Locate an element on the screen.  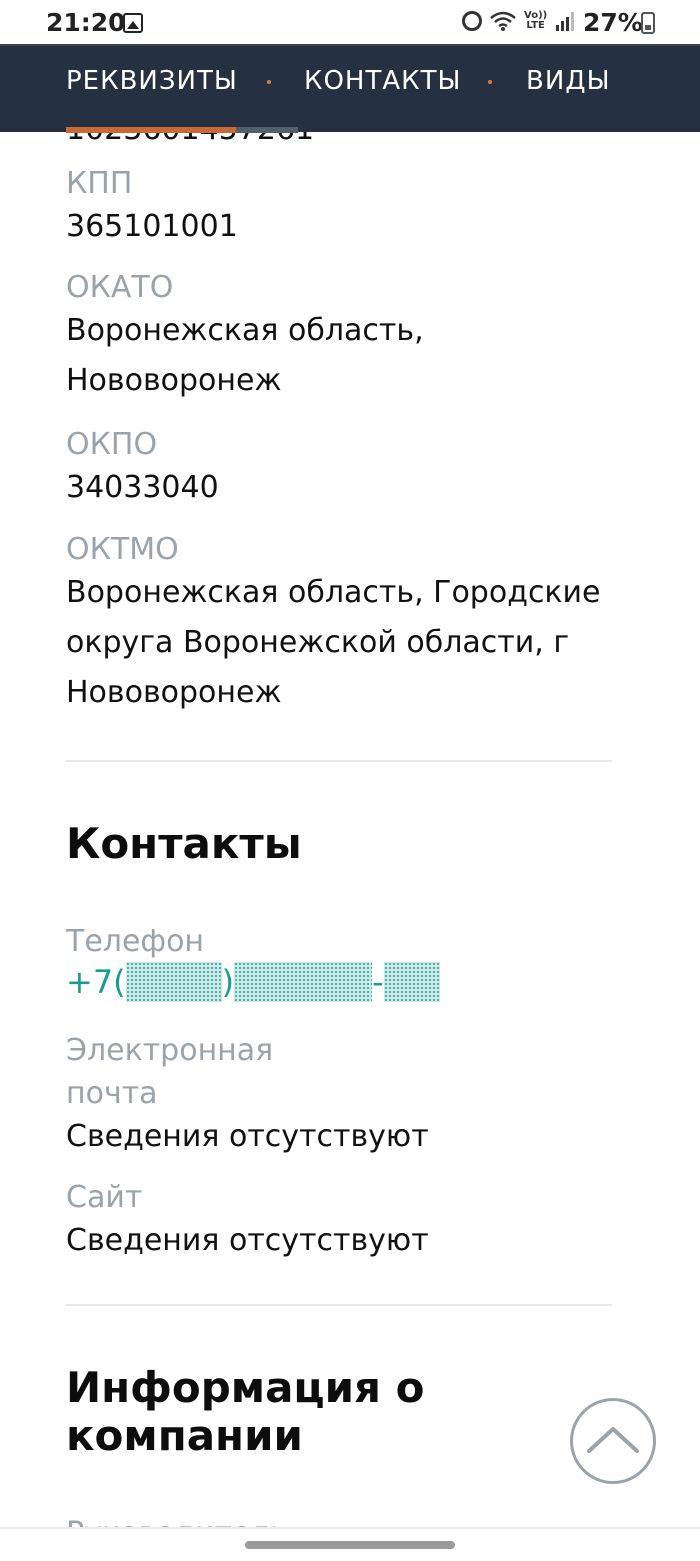
contacts-heading: Контакты is located at coordinates (184, 843).